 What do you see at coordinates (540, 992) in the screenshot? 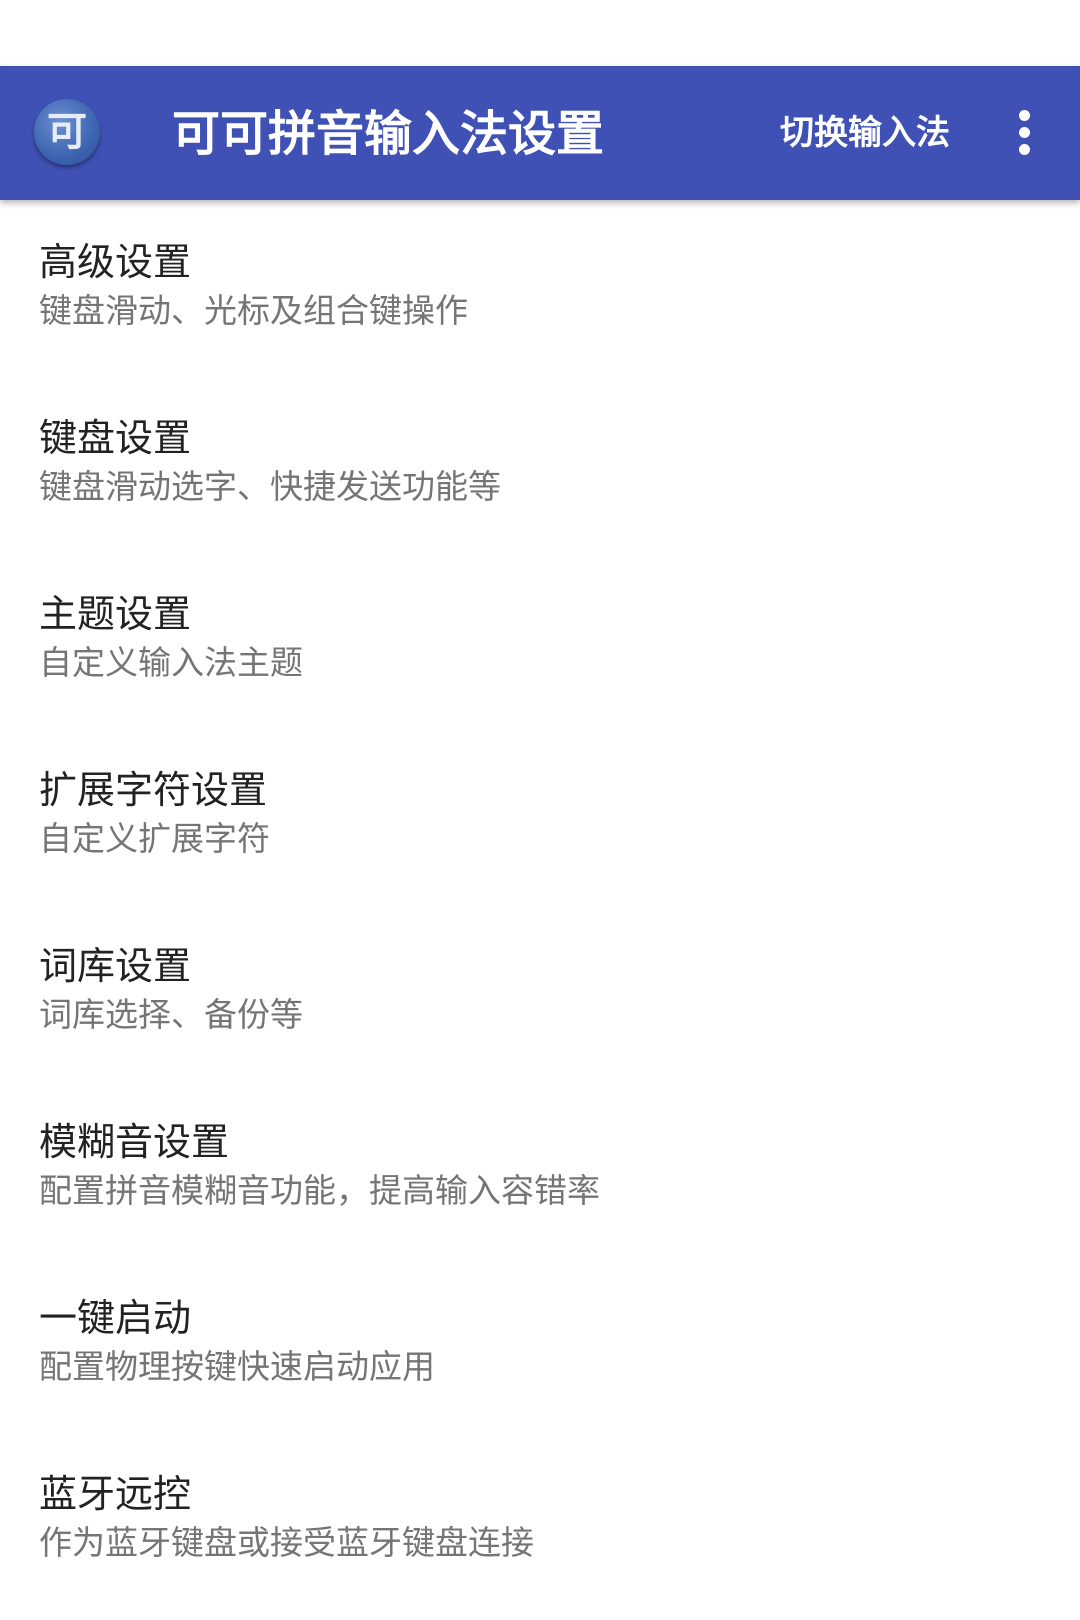
I see `settings-item-dictionary: 词库设置 词库选择、备份等` at bounding box center [540, 992].